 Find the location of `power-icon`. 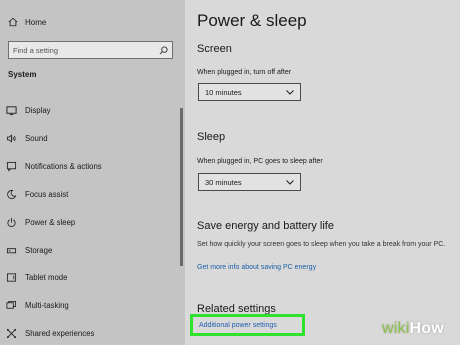

power-icon is located at coordinates (11, 222).